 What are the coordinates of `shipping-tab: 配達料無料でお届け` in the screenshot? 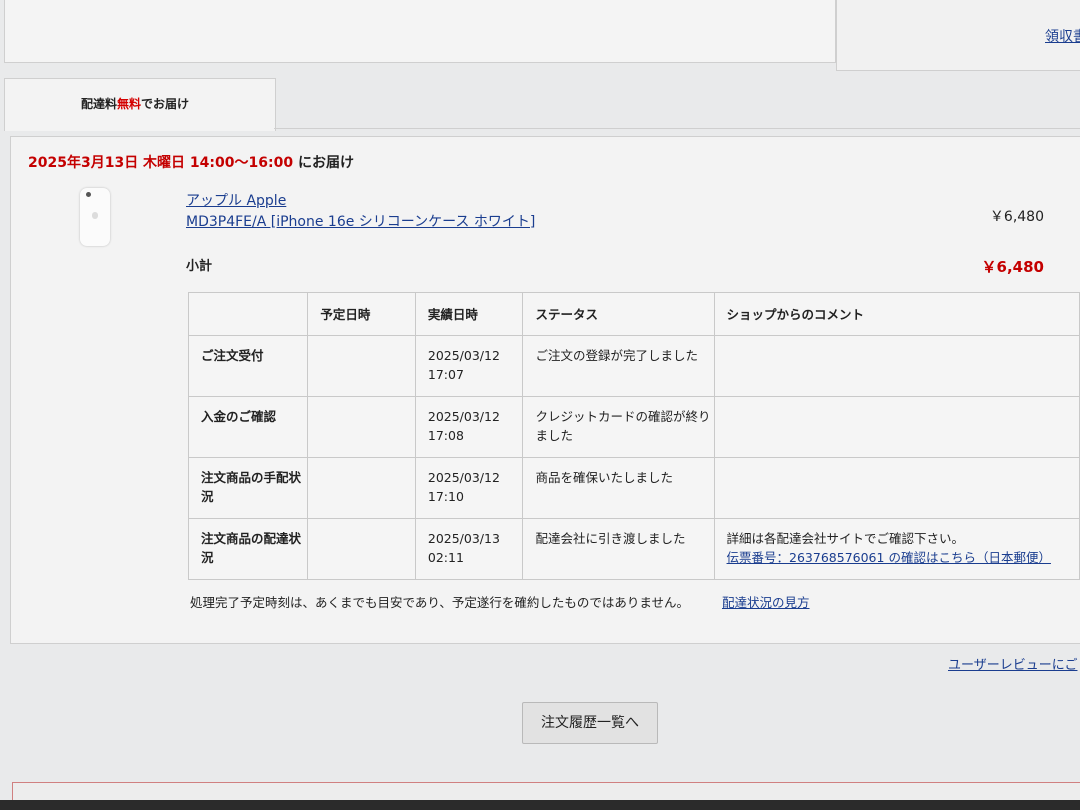 It's located at (140, 104).